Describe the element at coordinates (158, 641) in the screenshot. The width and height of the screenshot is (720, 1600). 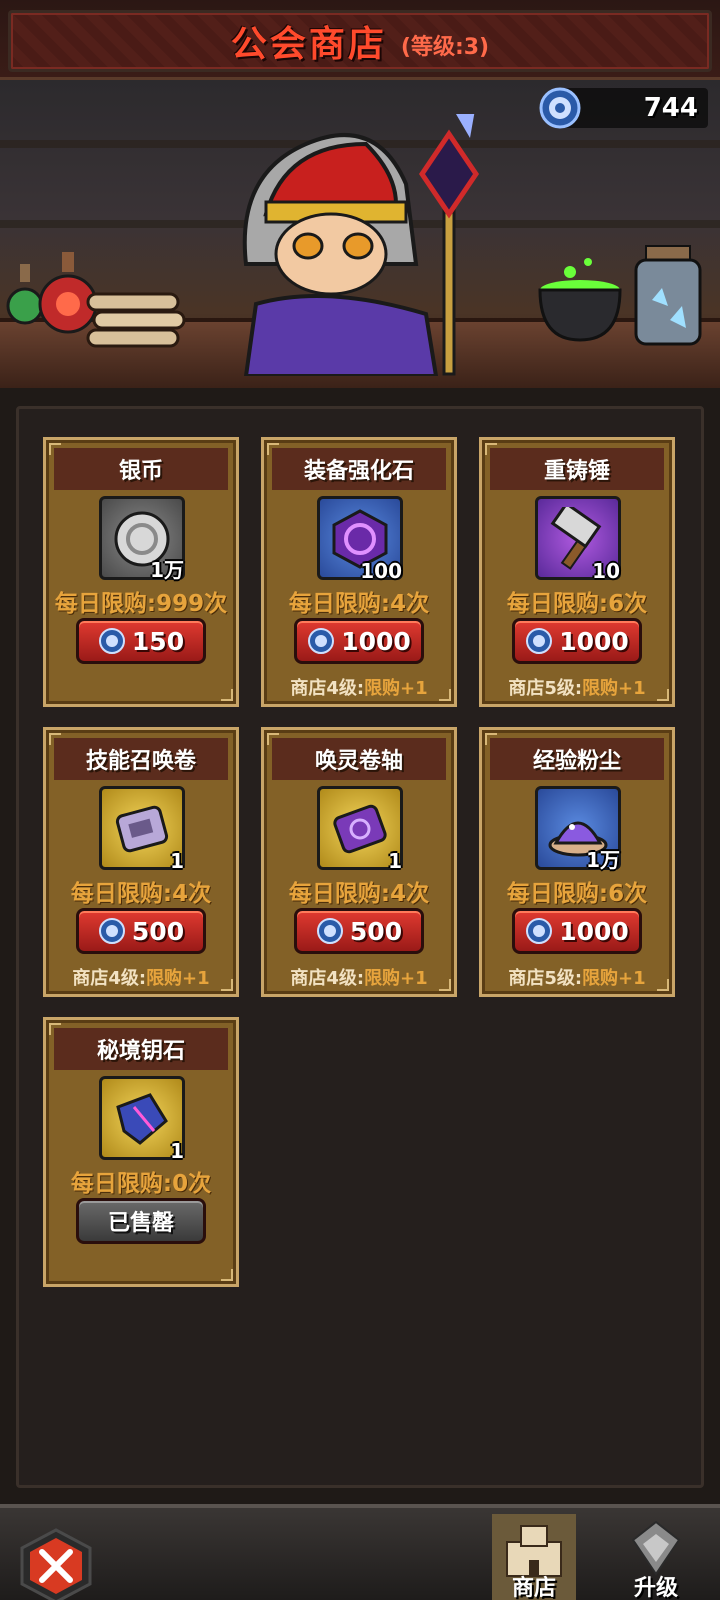
I see `item-price: 150` at that location.